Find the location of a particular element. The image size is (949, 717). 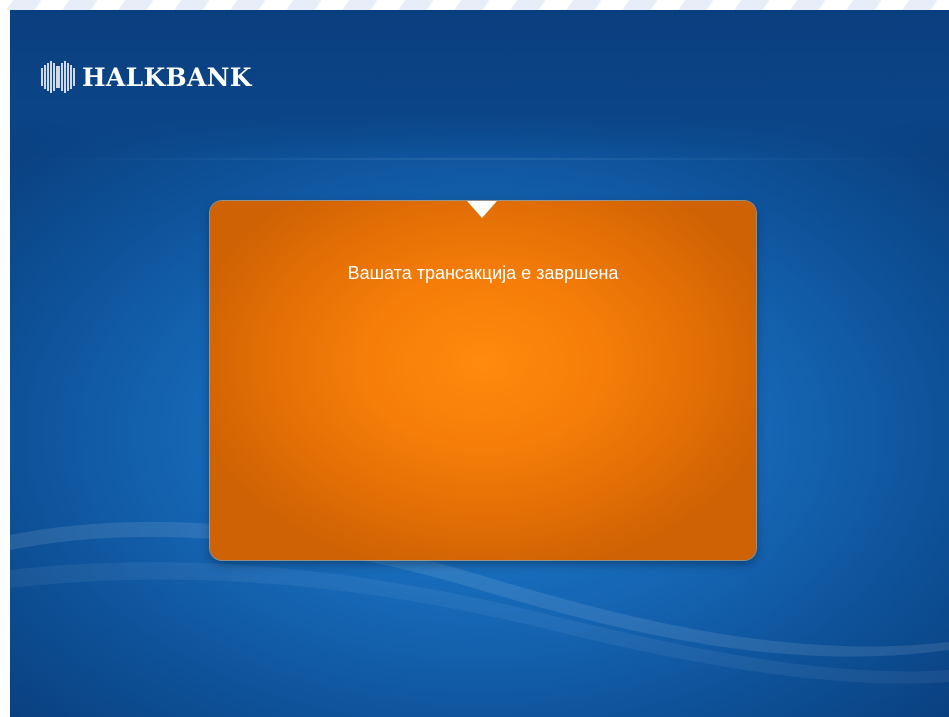

top-border-stripes is located at coordinates (474, 5).